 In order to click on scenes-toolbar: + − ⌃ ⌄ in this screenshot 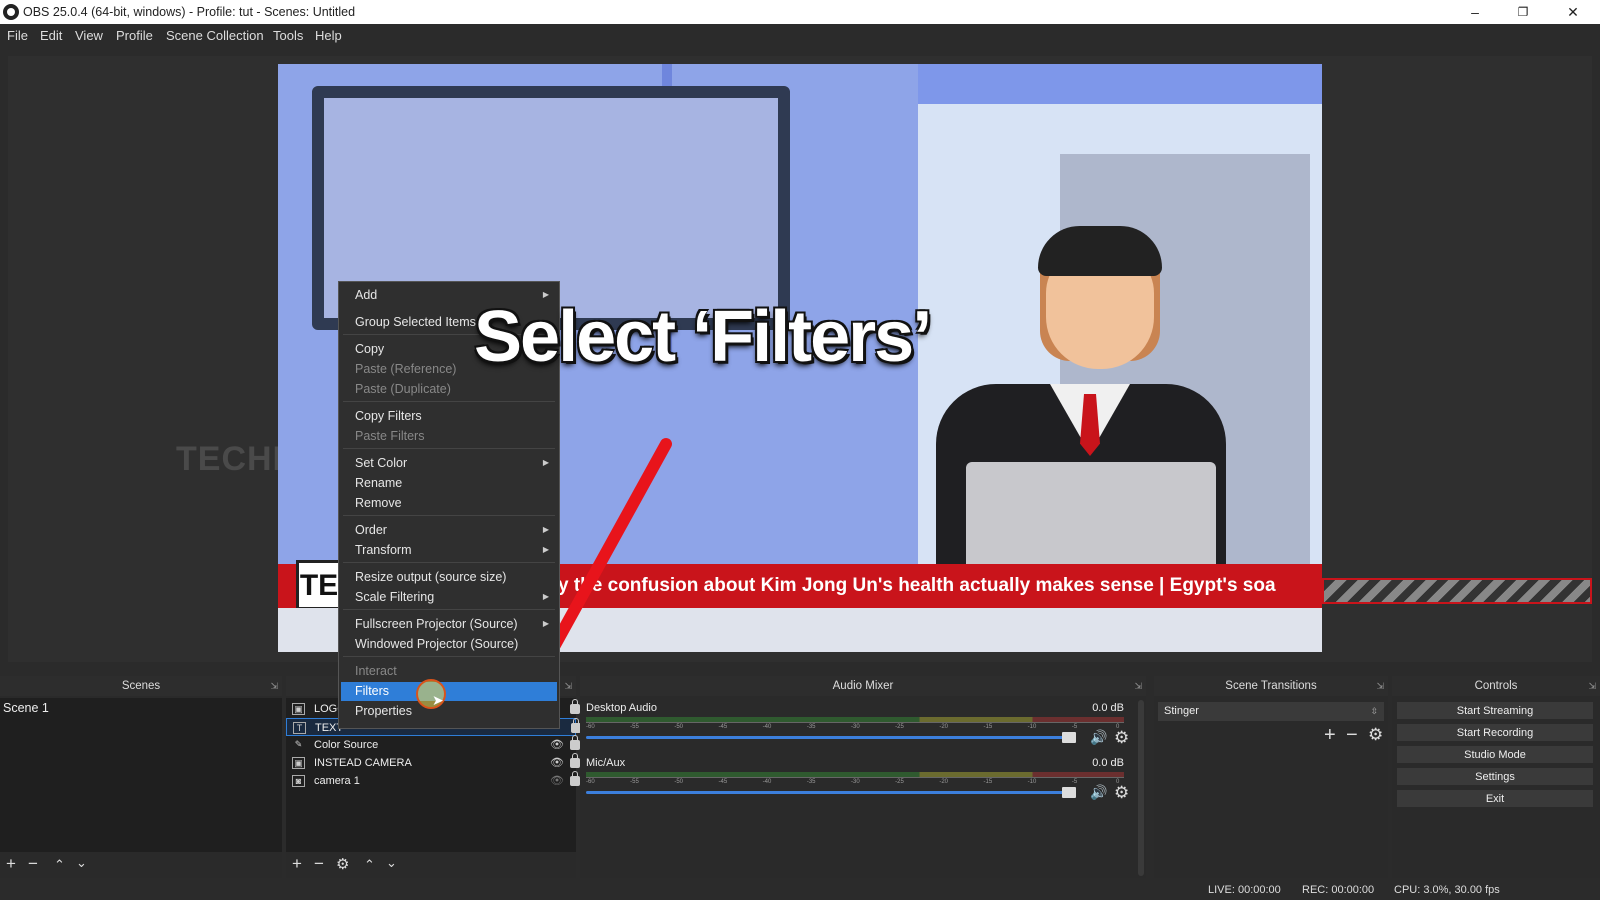, I will do `click(141, 865)`.